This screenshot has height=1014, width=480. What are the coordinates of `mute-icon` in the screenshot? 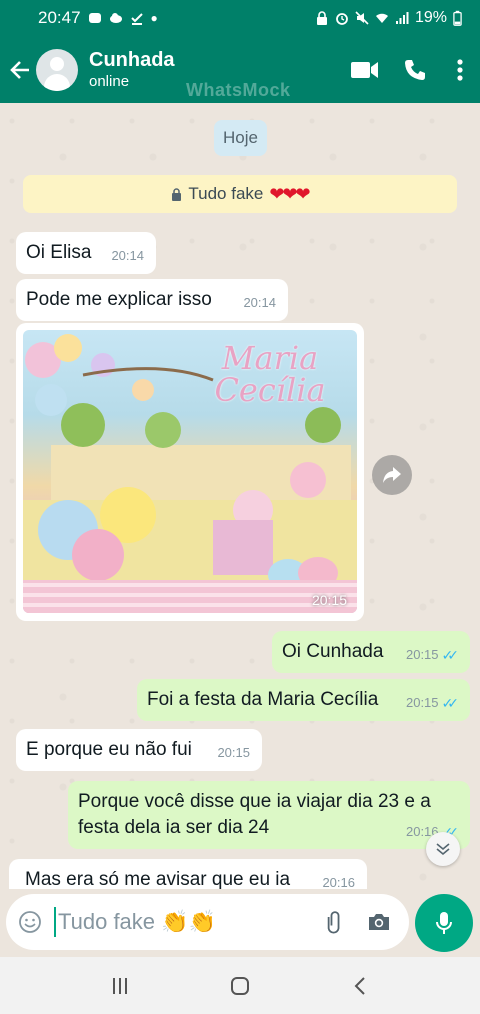 It's located at (362, 18).